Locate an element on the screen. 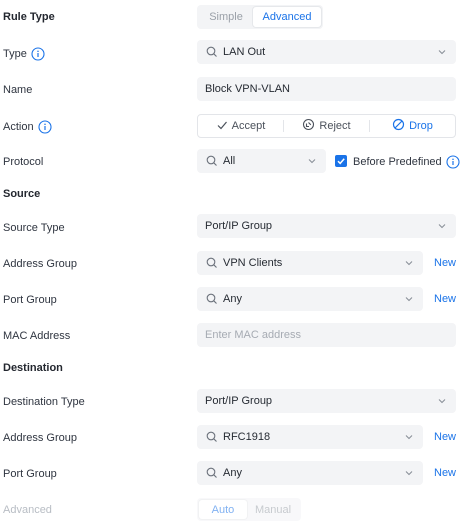  reject-icon is located at coordinates (308, 126).